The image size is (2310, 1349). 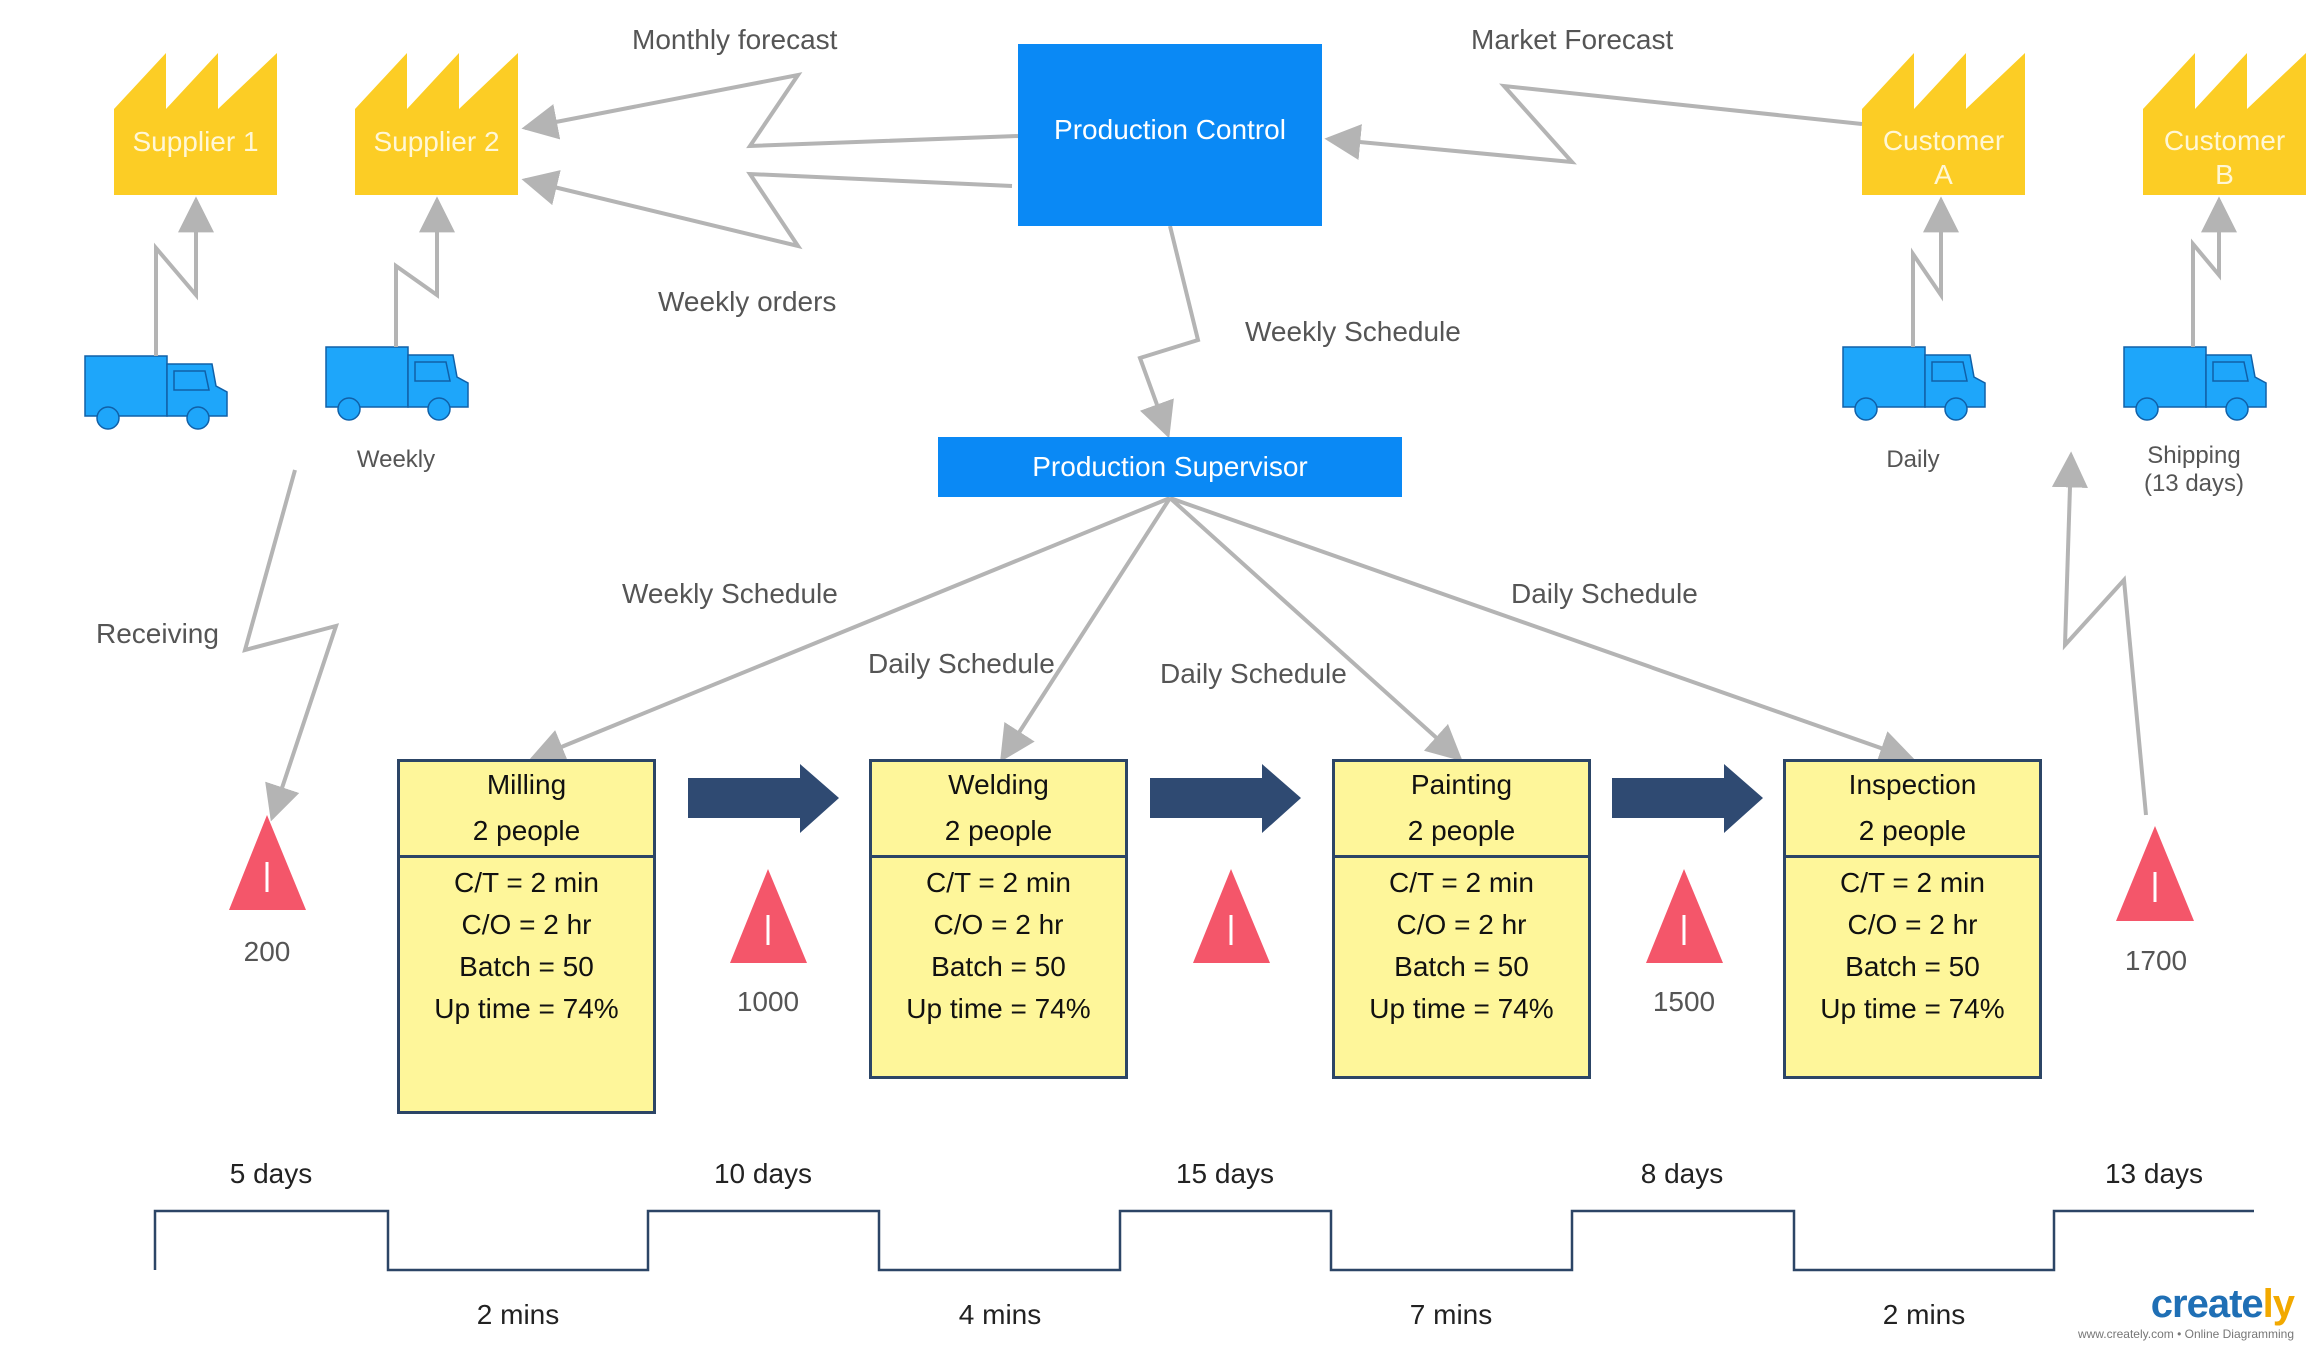 What do you see at coordinates (396, 459) in the screenshot?
I see `supplier-2-truck-label: Weekly` at bounding box center [396, 459].